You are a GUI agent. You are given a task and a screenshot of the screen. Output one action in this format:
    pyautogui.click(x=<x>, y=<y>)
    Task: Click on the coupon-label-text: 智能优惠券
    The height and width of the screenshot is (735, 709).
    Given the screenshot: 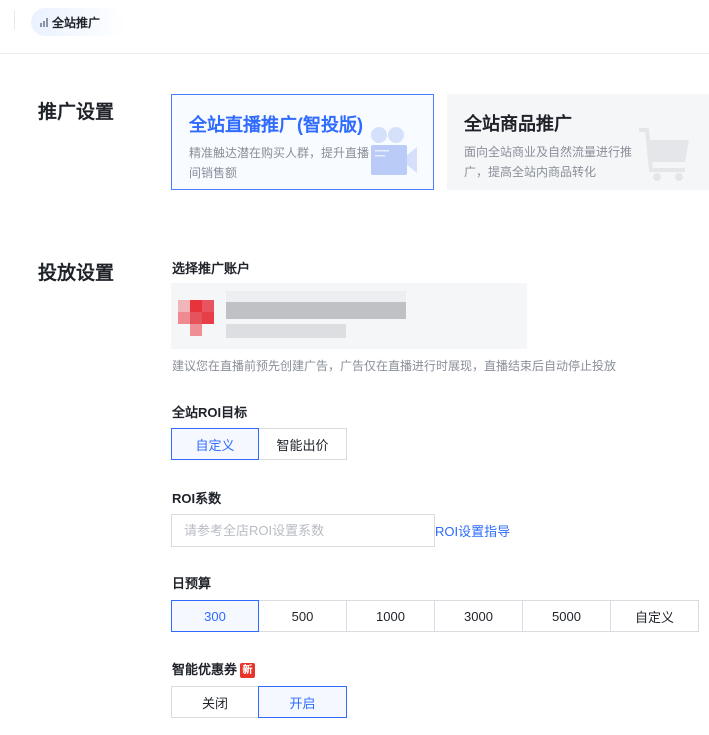 What is the action you would take?
    pyautogui.click(x=205, y=669)
    